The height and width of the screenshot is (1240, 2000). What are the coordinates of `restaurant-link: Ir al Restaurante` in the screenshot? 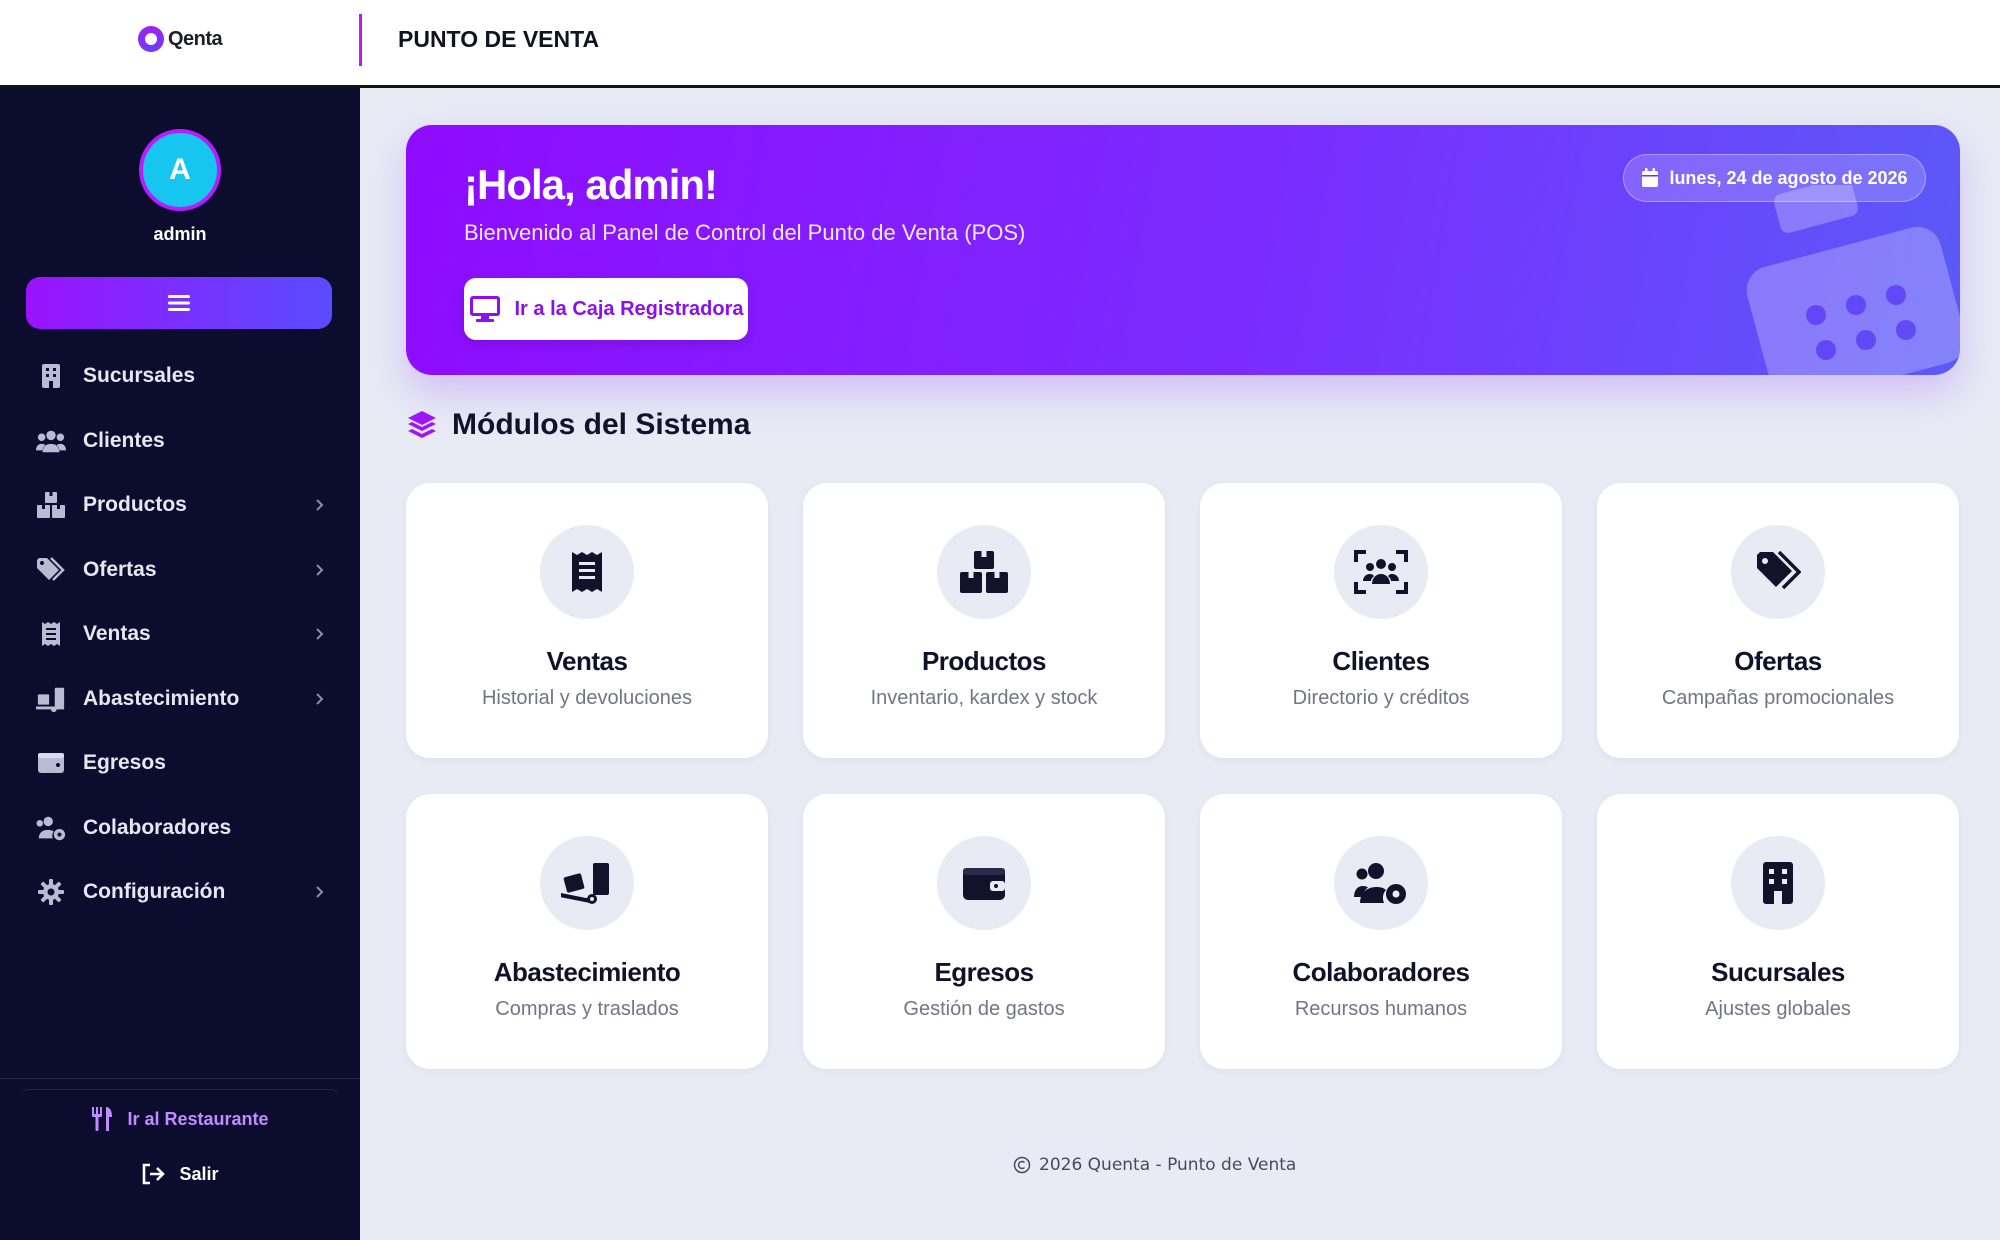 It's located at (180, 1119).